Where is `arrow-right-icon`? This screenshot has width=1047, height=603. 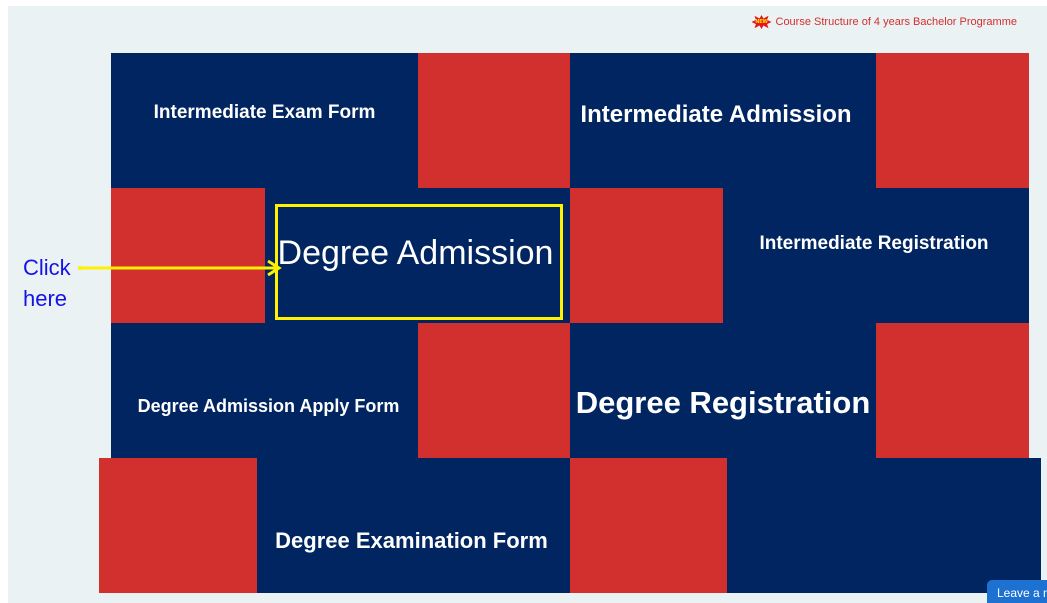 arrow-right-icon is located at coordinates (180, 268).